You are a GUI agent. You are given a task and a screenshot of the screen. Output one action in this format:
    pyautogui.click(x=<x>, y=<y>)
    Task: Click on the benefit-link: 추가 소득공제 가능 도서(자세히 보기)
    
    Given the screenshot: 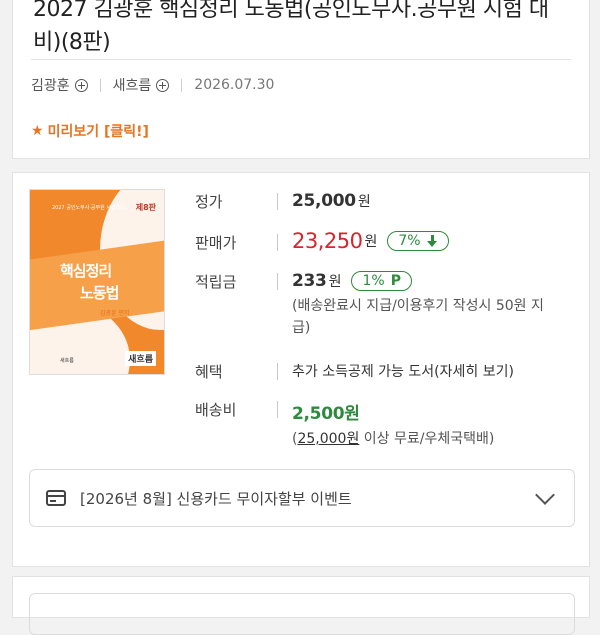 What is the action you would take?
    pyautogui.click(x=403, y=372)
    